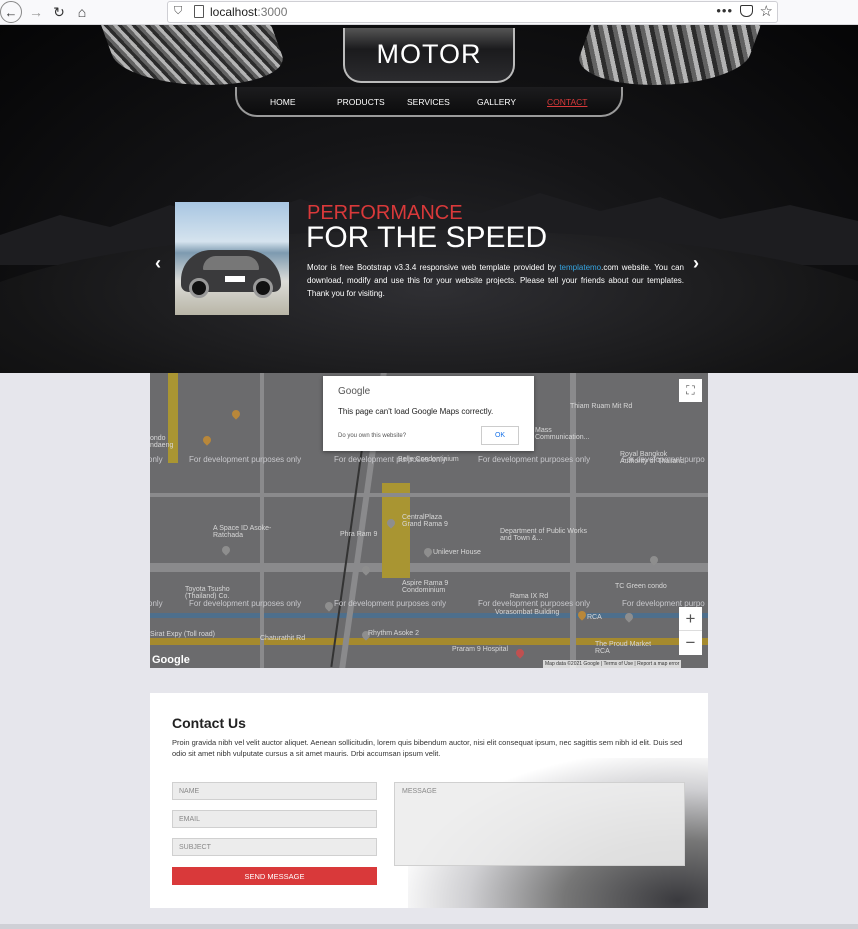 The width and height of the screenshot is (858, 929). Describe the element at coordinates (690, 390) in the screenshot. I see `fullscreen-icon: ⛶` at that location.